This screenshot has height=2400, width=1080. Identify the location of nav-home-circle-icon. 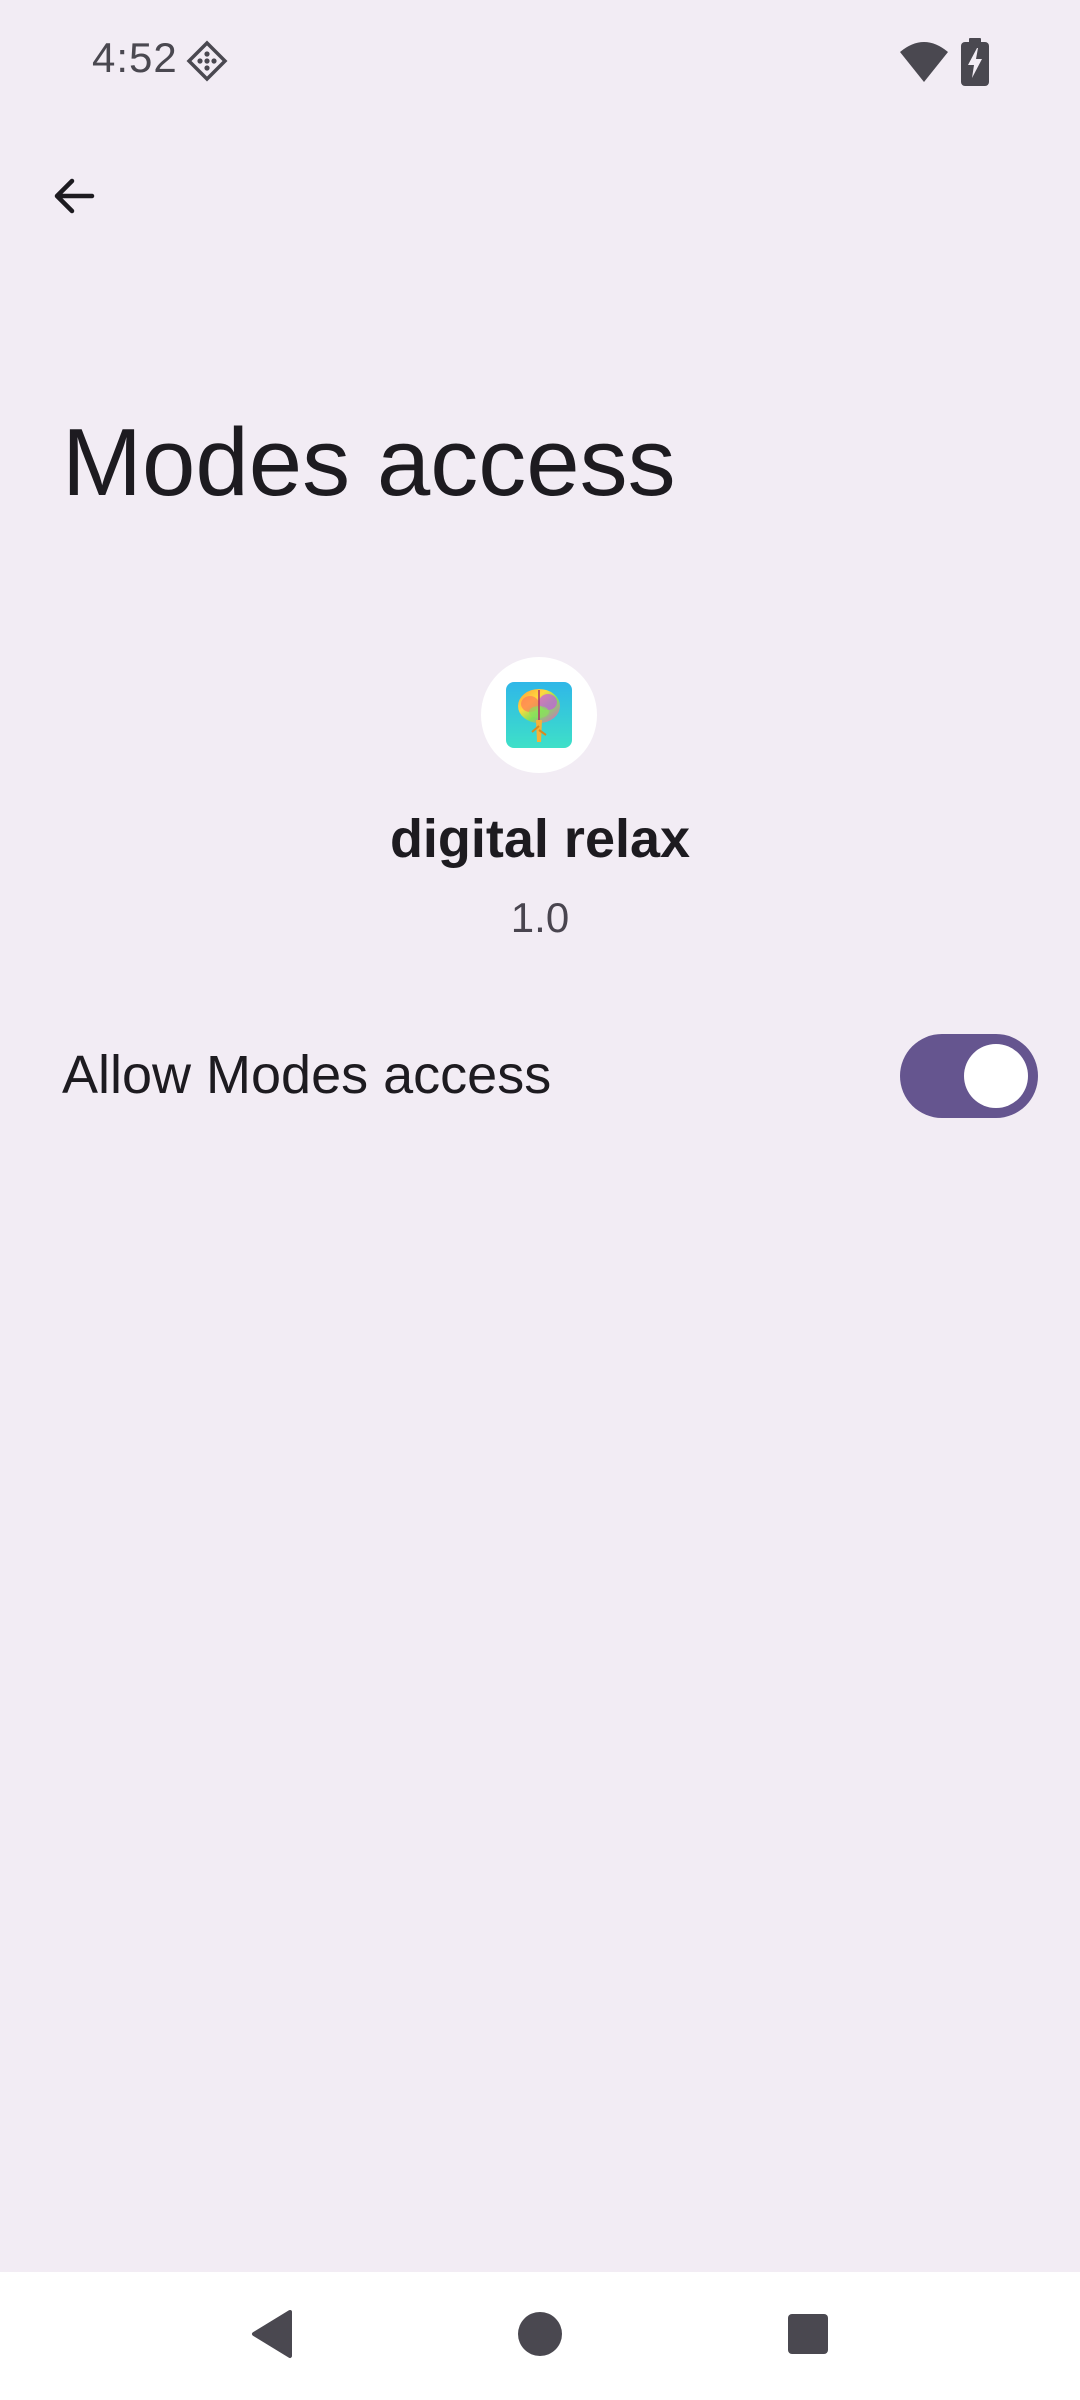
(540, 2336).